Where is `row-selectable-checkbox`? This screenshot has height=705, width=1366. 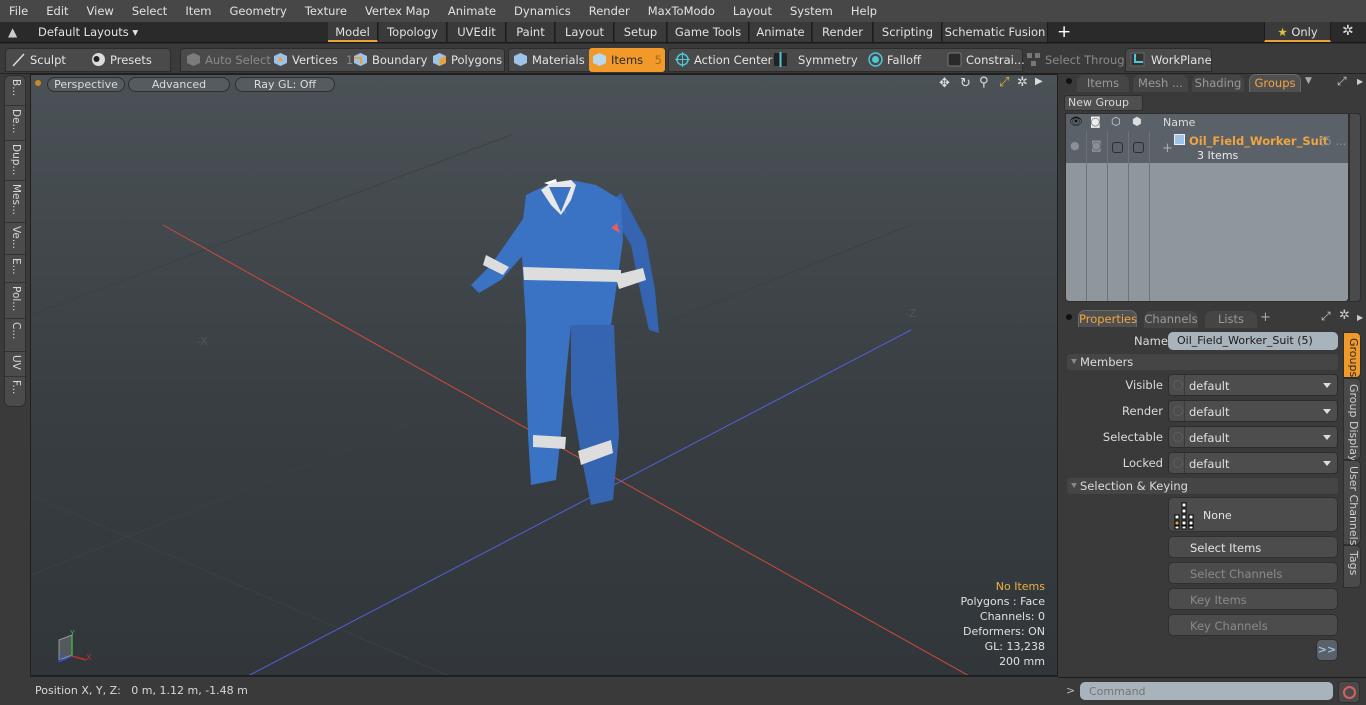 row-selectable-checkbox is located at coordinates (1117, 147).